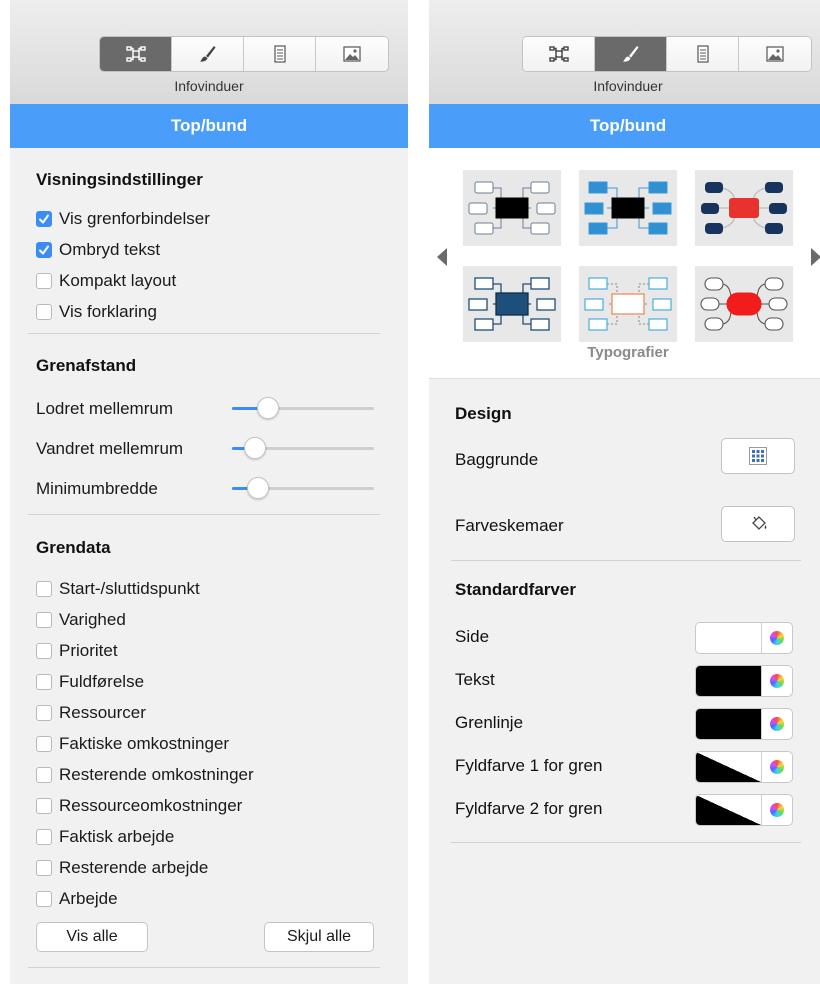 This screenshot has width=820, height=984. Describe the element at coordinates (509, 525) in the screenshot. I see `color-schemes-label: Farveskemaer` at that location.